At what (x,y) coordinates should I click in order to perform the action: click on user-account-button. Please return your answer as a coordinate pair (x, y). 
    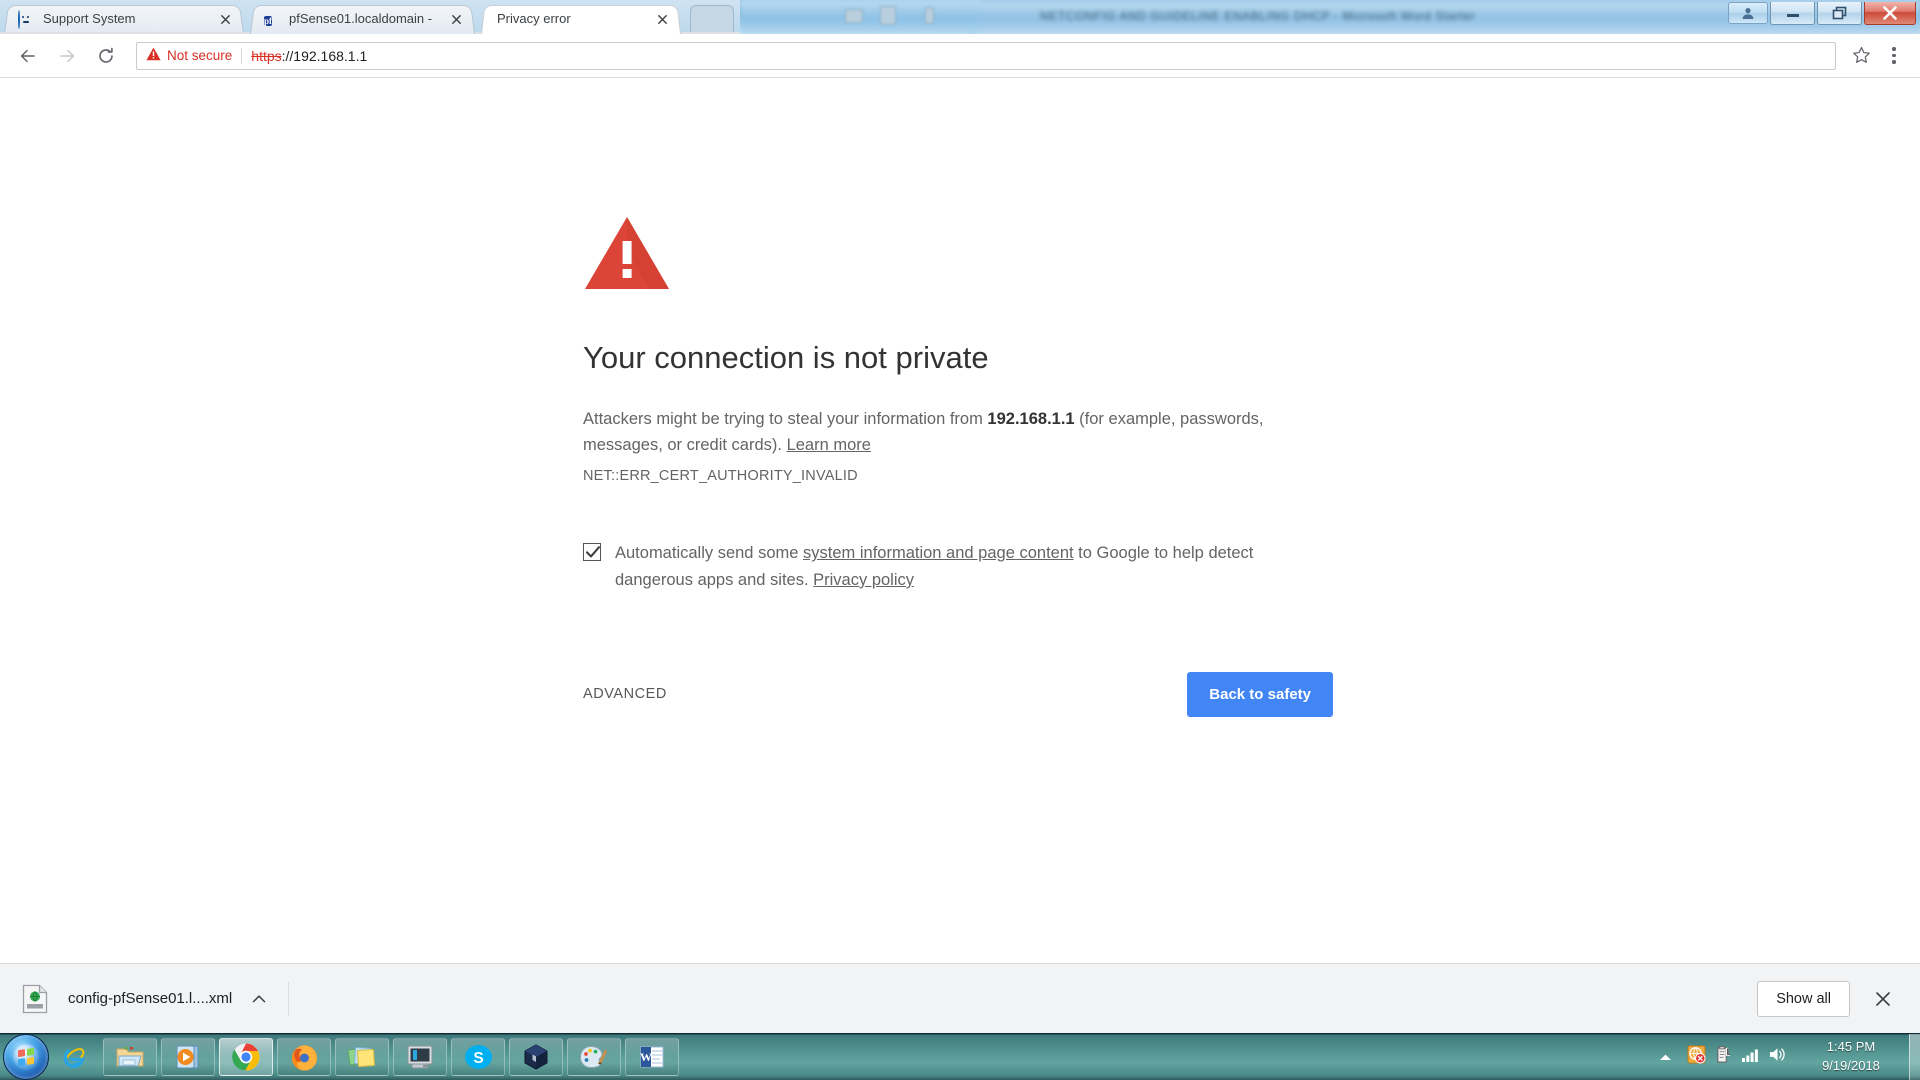
    Looking at the image, I should click on (1748, 13).